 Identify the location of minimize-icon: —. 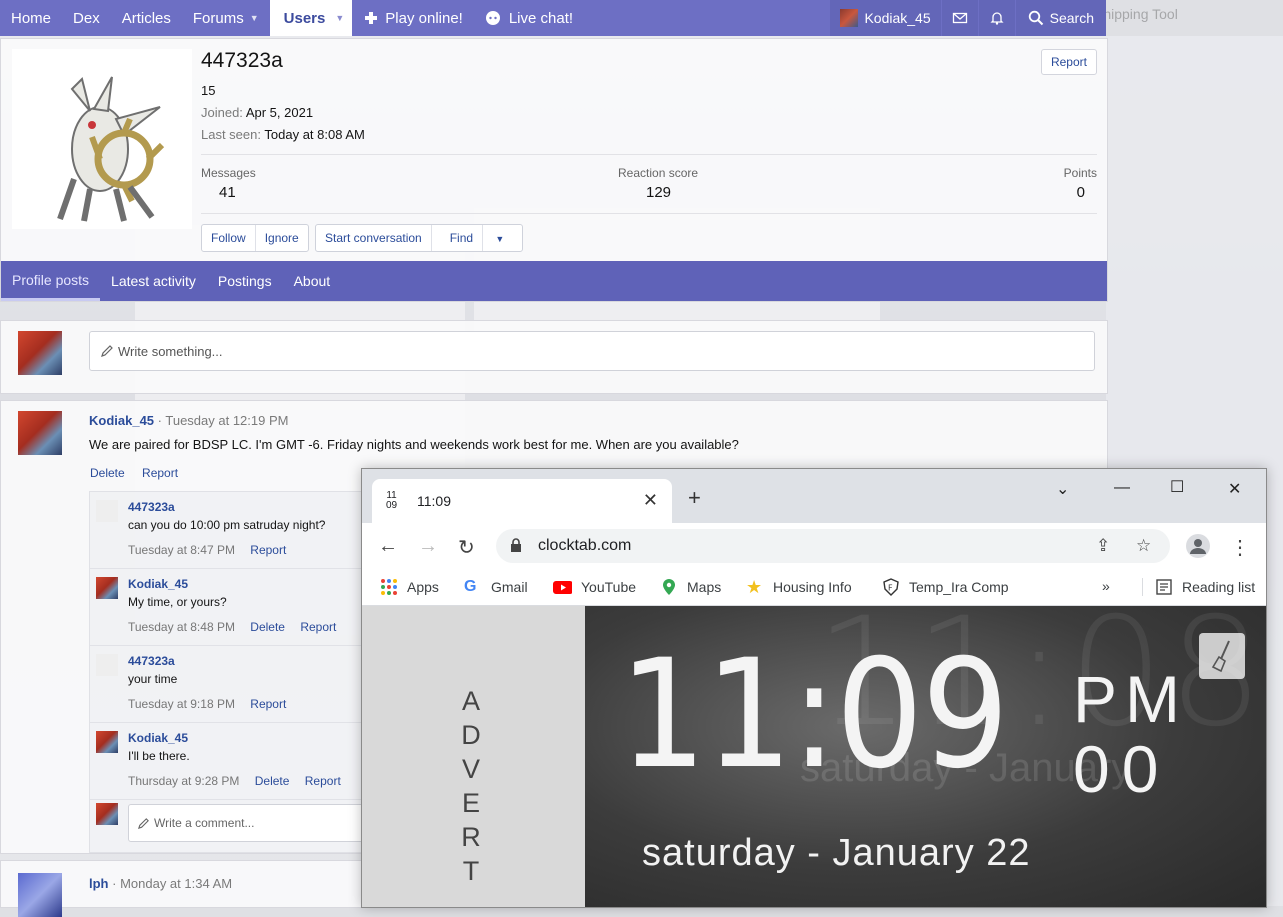
(1122, 488).